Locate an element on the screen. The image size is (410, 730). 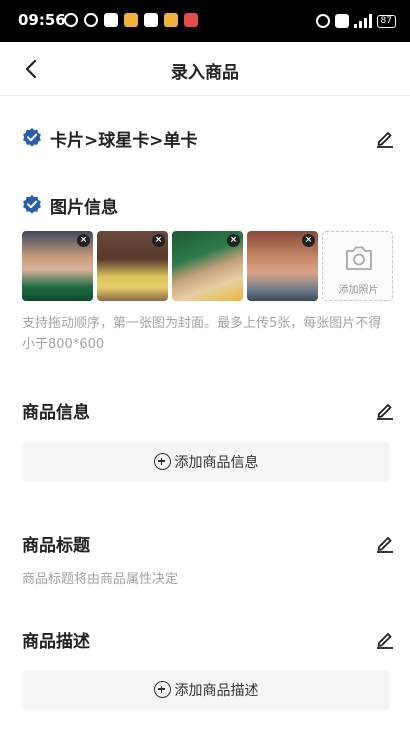
status-system-icons: 87 is located at coordinates (355, 21).